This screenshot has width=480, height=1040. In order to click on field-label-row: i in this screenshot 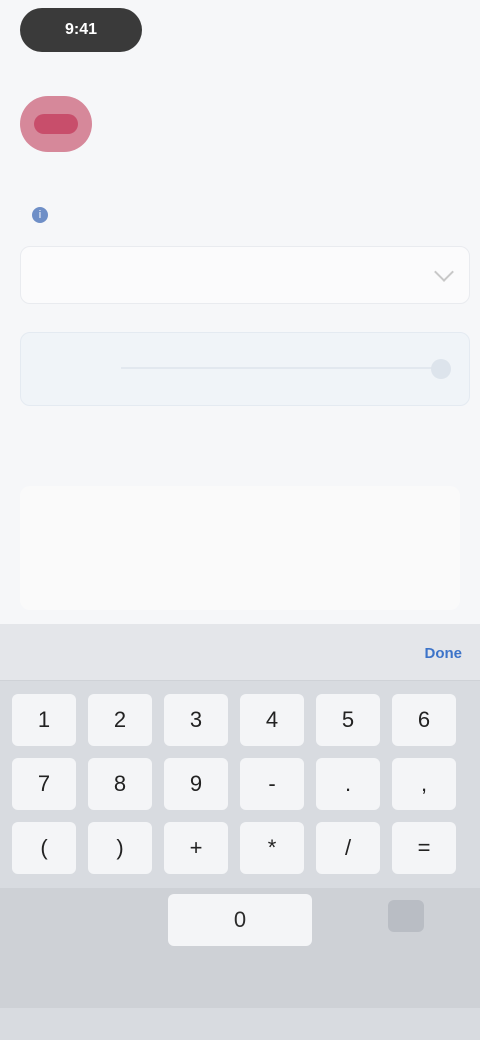, I will do `click(36, 215)`.